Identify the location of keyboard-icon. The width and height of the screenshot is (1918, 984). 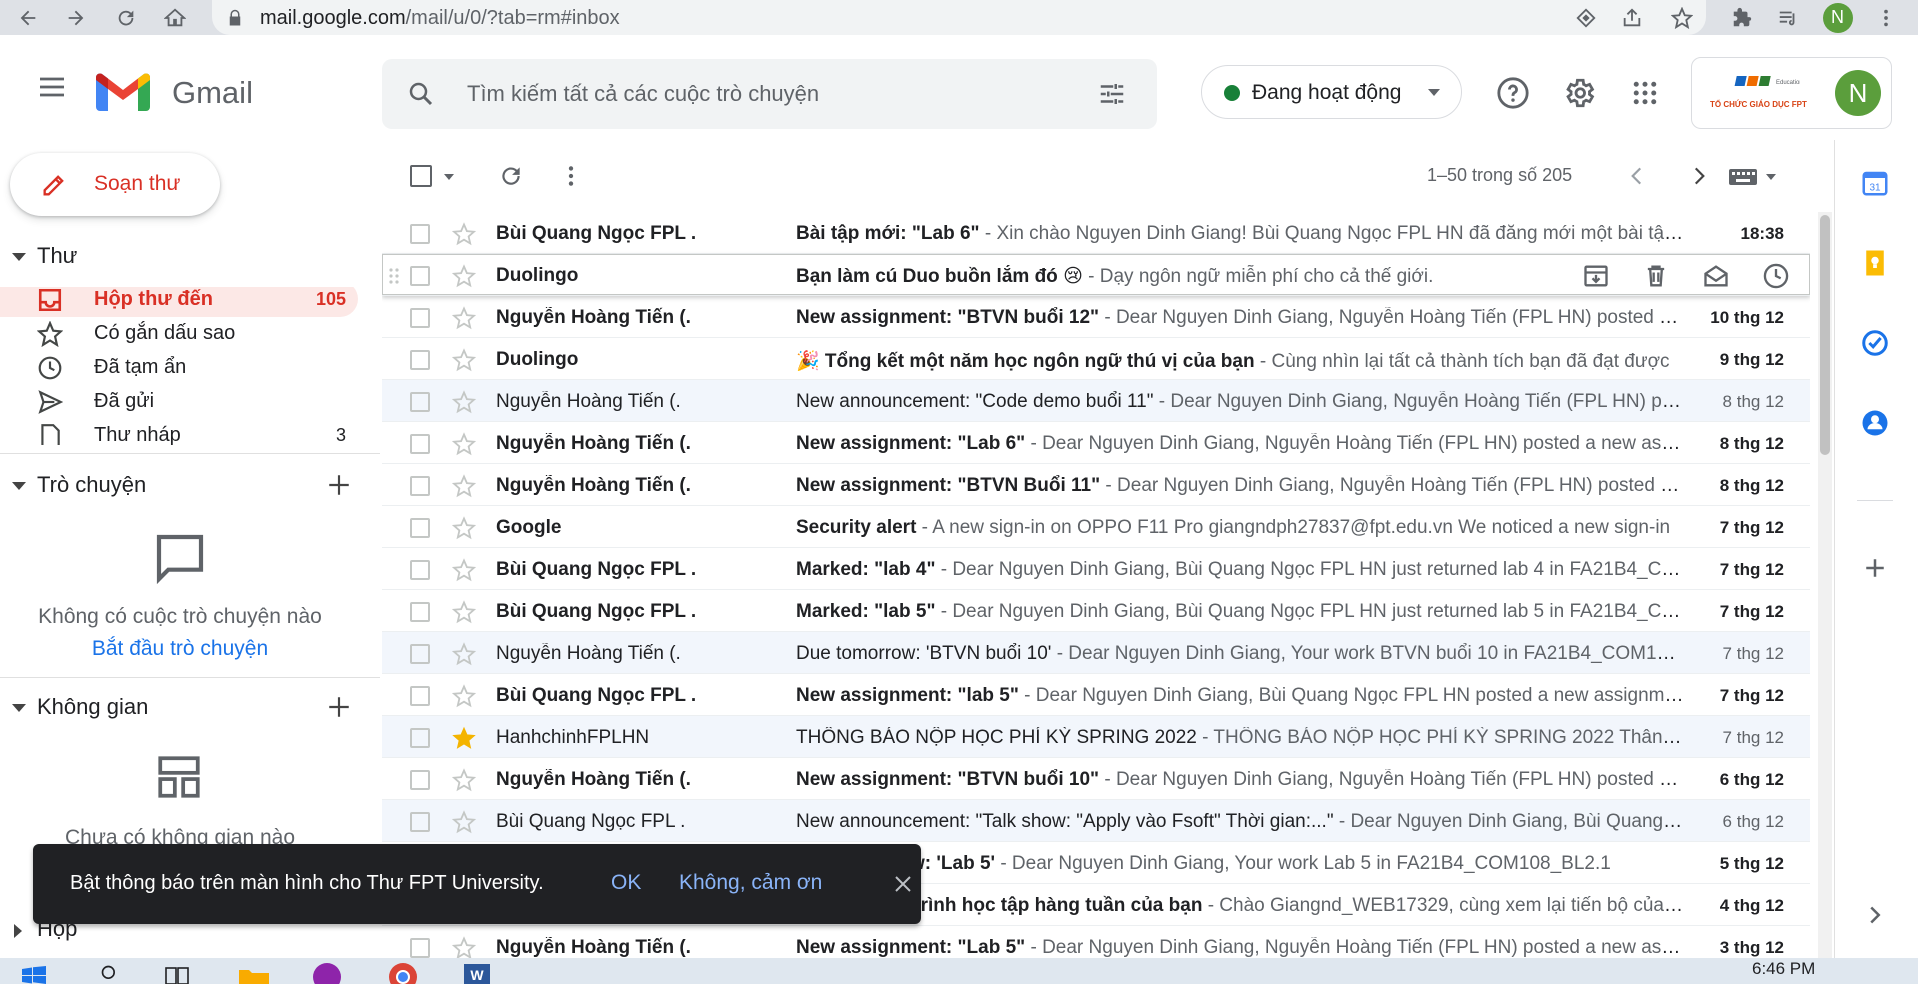
(1743, 177).